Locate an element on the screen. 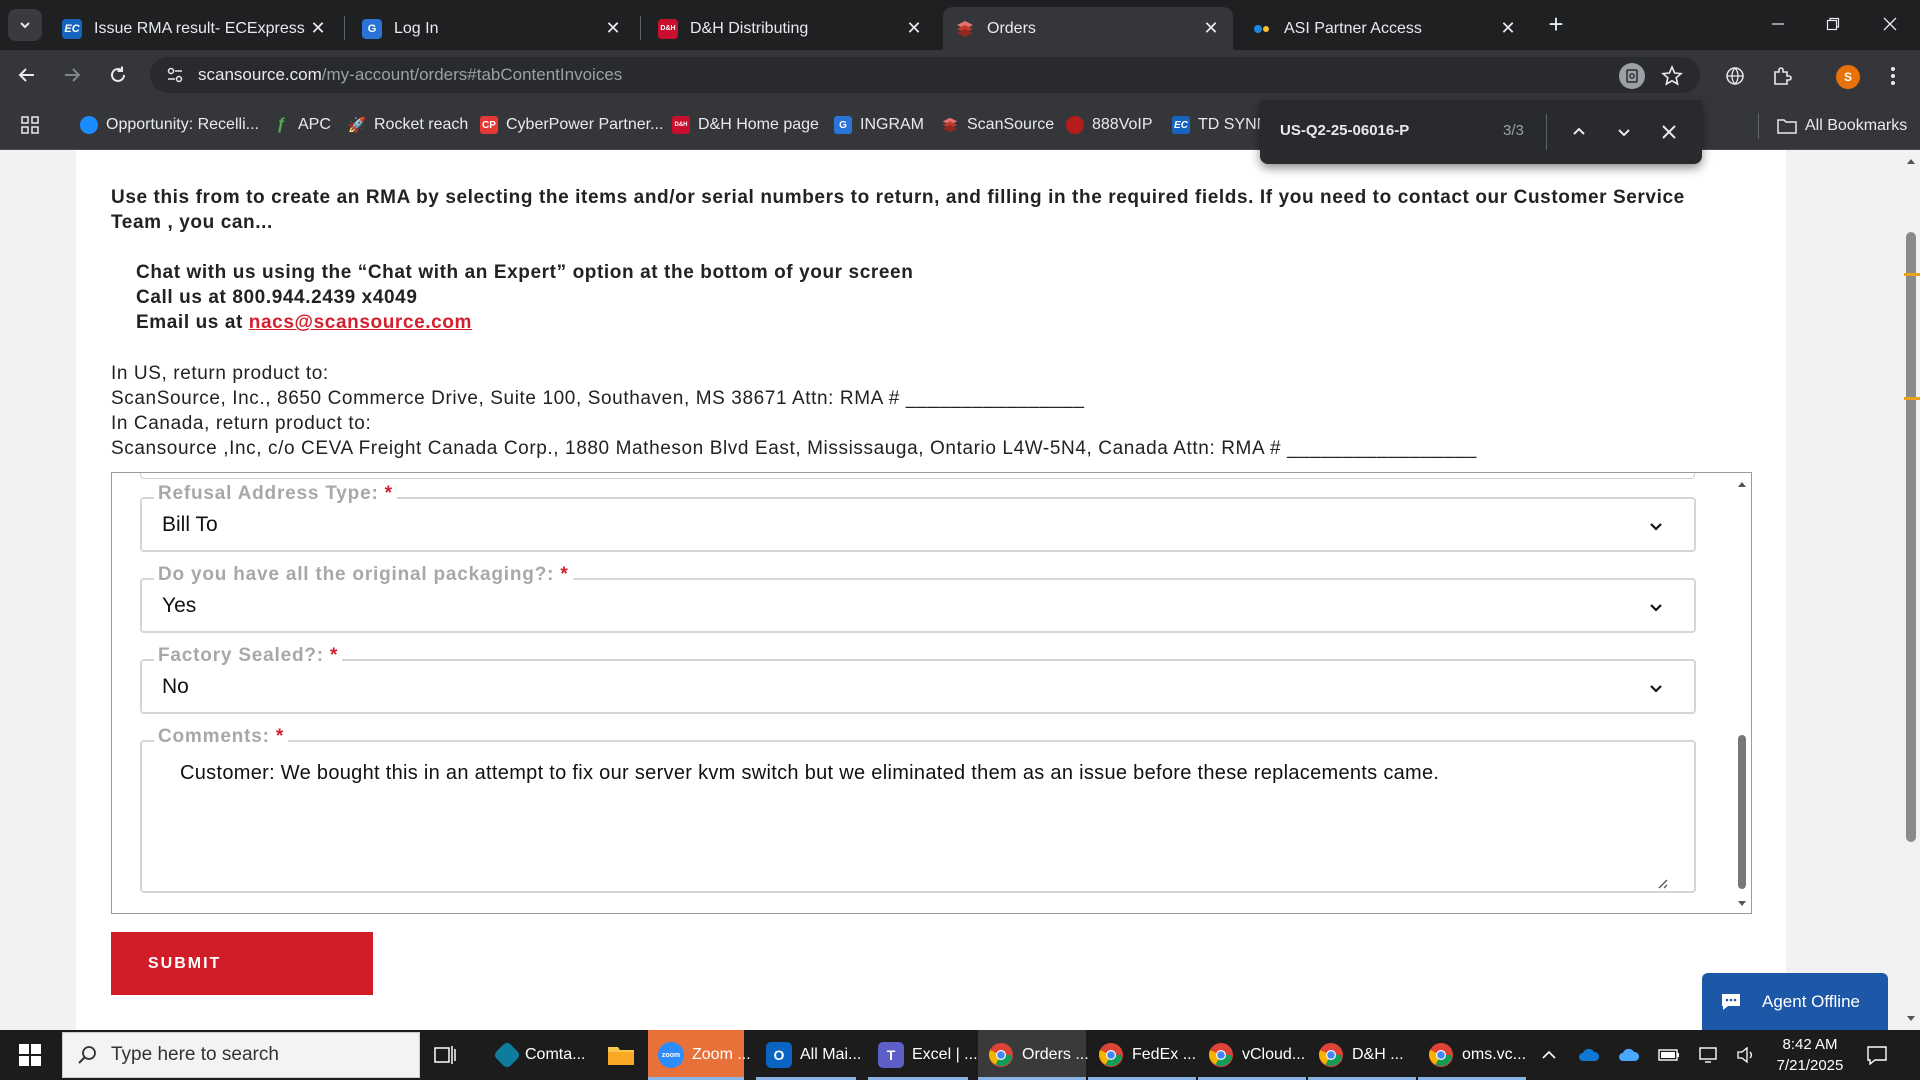 The width and height of the screenshot is (1920, 1080). onedrive-icon is located at coordinates (1589, 1055).